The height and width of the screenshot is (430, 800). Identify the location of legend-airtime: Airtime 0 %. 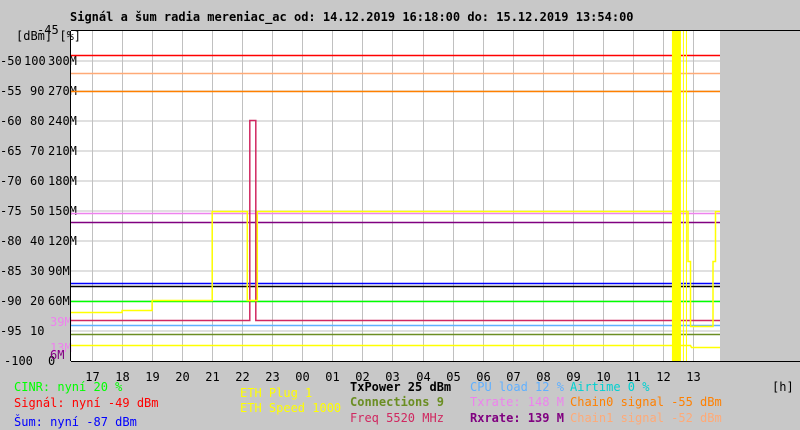
(610, 387).